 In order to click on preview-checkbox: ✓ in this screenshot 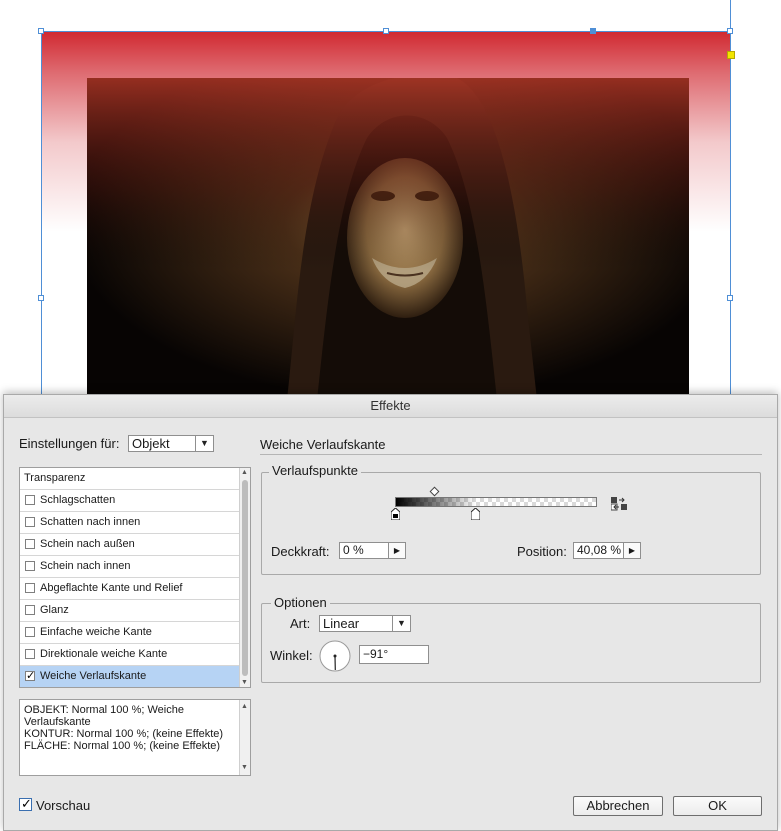, I will do `click(25, 803)`.